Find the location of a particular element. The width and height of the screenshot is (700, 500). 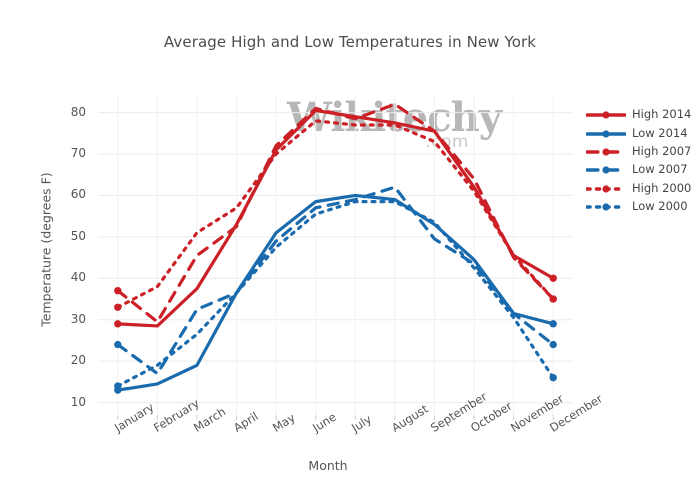

legend-item-high-2007: High 2007 is located at coordinates (638, 151).